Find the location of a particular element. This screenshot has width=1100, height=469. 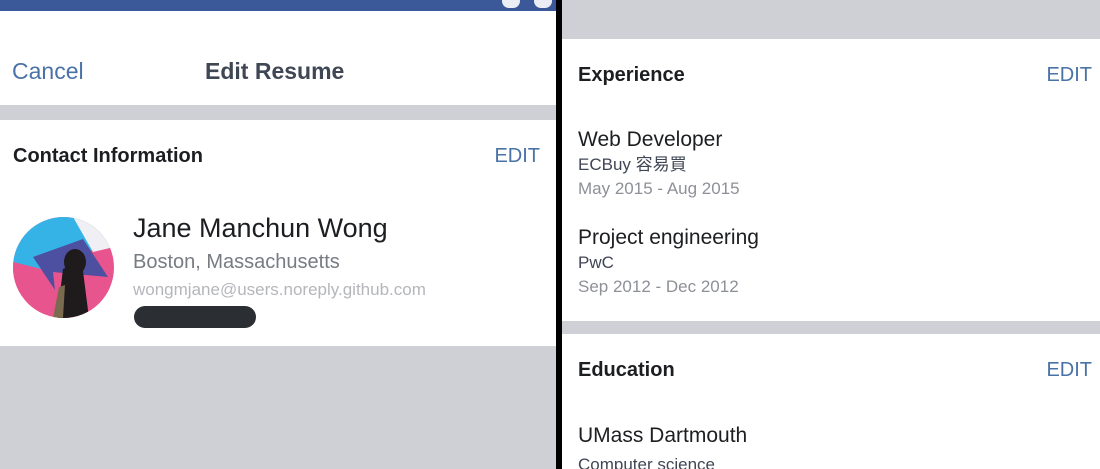

redacted-phone is located at coordinates (195, 317).